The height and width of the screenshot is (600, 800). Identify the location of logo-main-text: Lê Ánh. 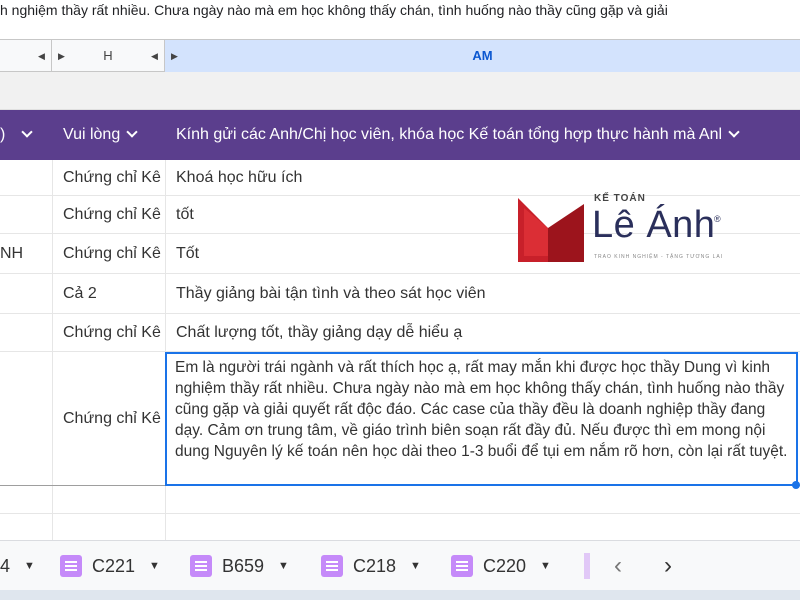
(654, 225).